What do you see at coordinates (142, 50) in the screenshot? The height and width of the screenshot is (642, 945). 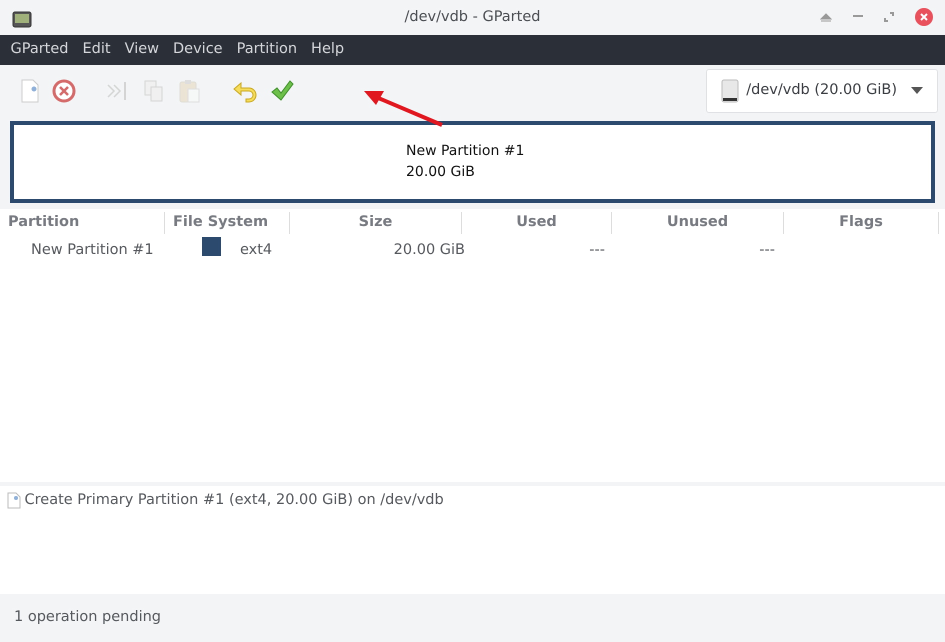 I see `menu-item: View` at bounding box center [142, 50].